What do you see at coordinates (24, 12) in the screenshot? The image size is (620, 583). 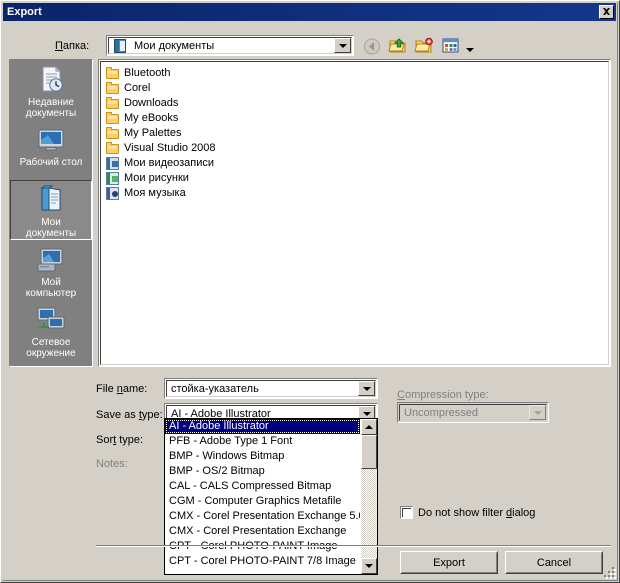 I see `window-title: Export` at bounding box center [24, 12].